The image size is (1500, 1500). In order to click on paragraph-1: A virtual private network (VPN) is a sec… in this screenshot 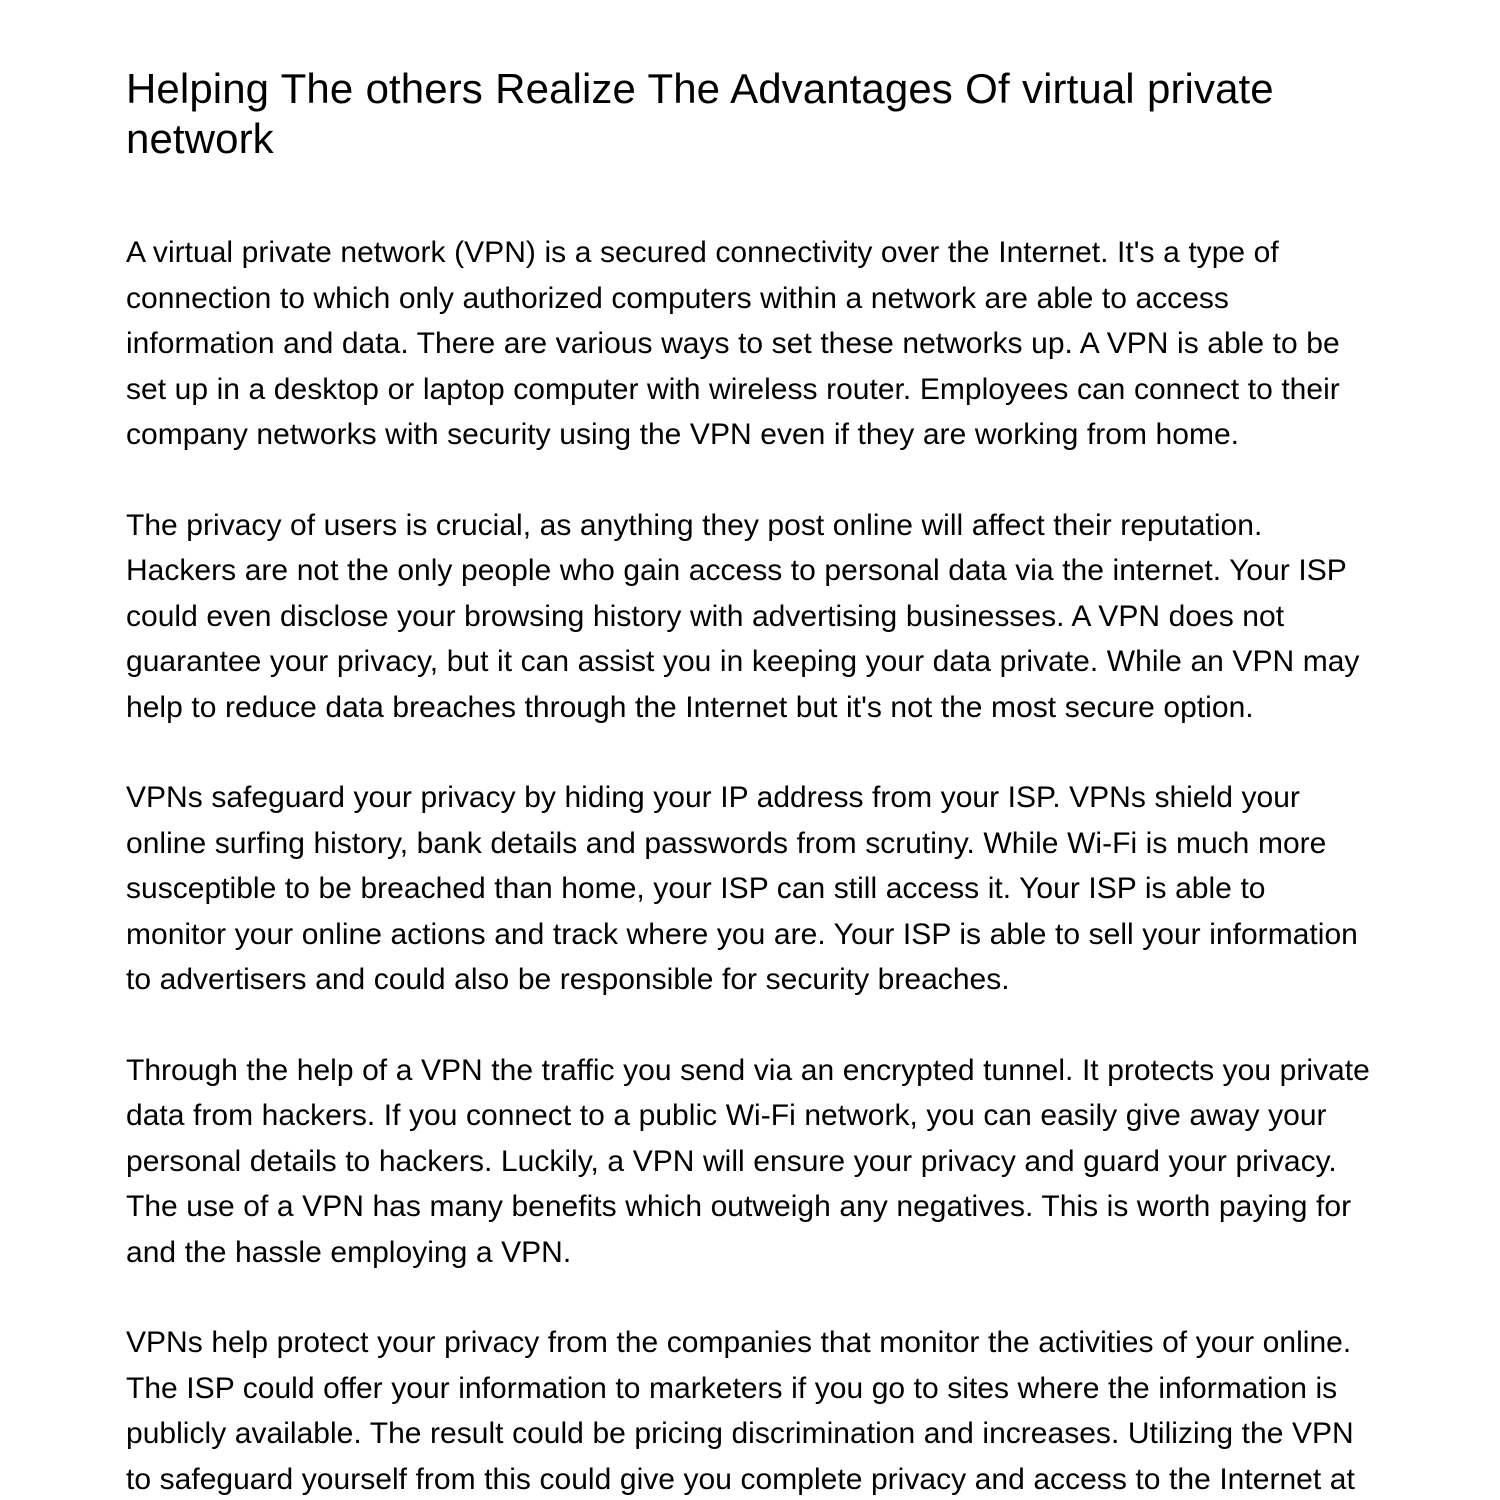, I will do `click(733, 343)`.